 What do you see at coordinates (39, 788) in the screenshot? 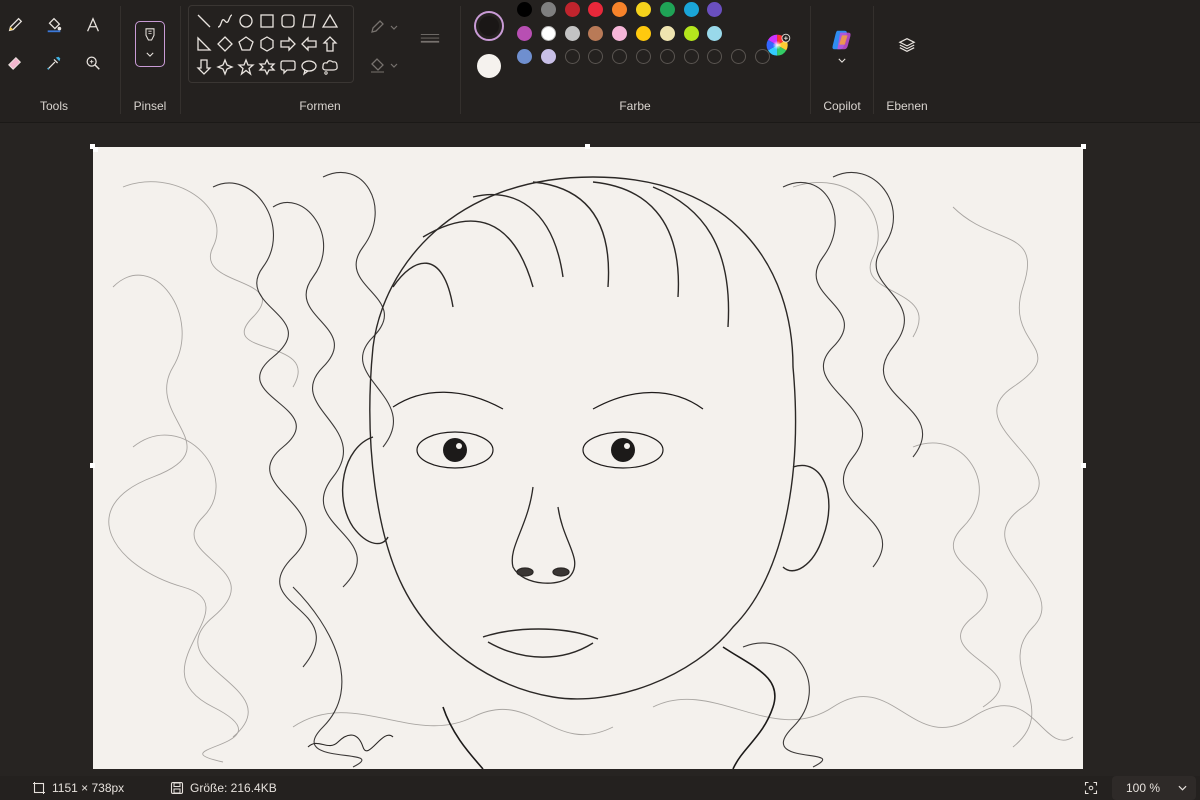
I see `selection-size-icon` at bounding box center [39, 788].